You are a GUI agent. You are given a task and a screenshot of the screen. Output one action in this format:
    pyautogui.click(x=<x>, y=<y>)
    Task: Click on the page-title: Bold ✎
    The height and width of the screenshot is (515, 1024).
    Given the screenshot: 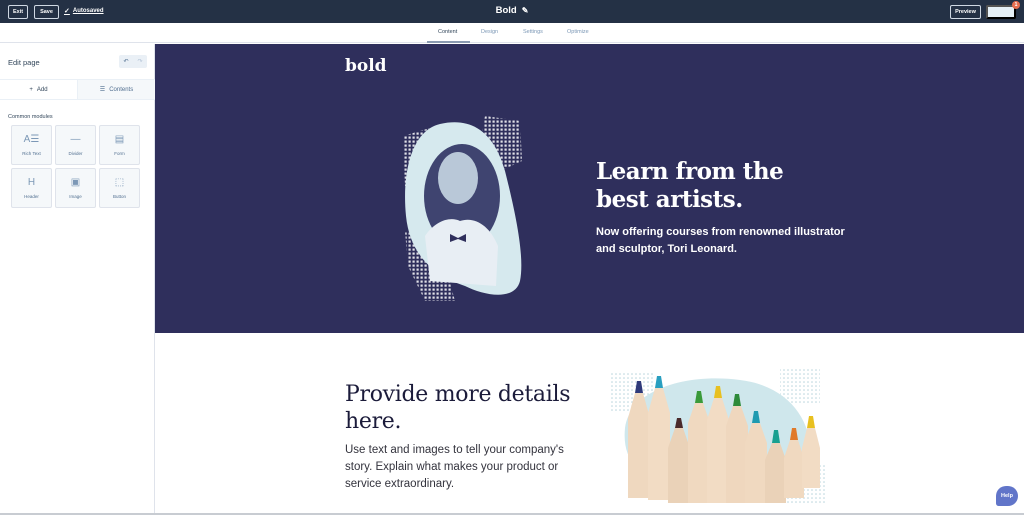 What is the action you would take?
    pyautogui.click(x=512, y=10)
    